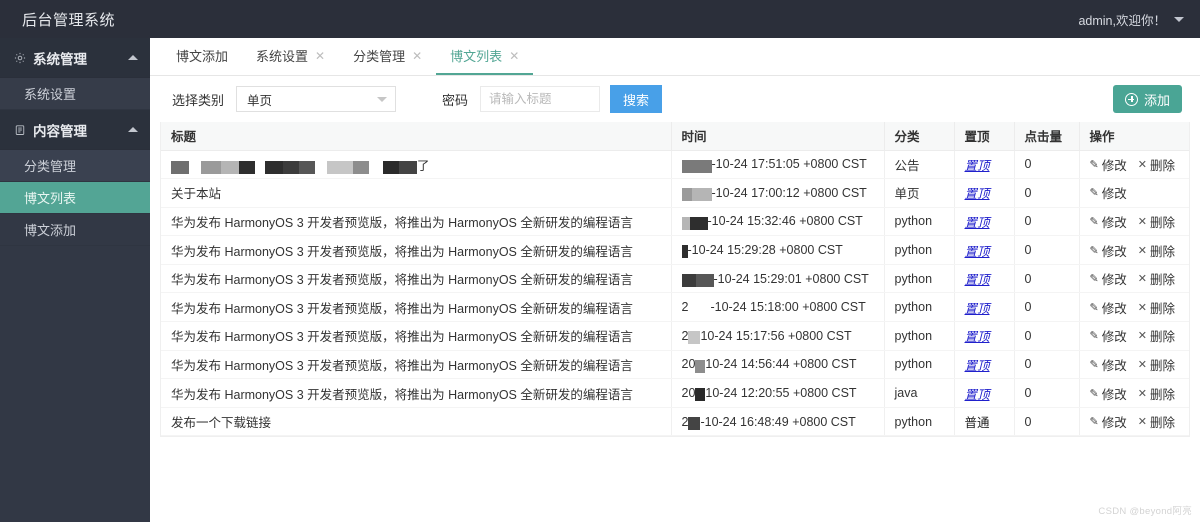  I want to click on category-select: 单页, so click(316, 99).